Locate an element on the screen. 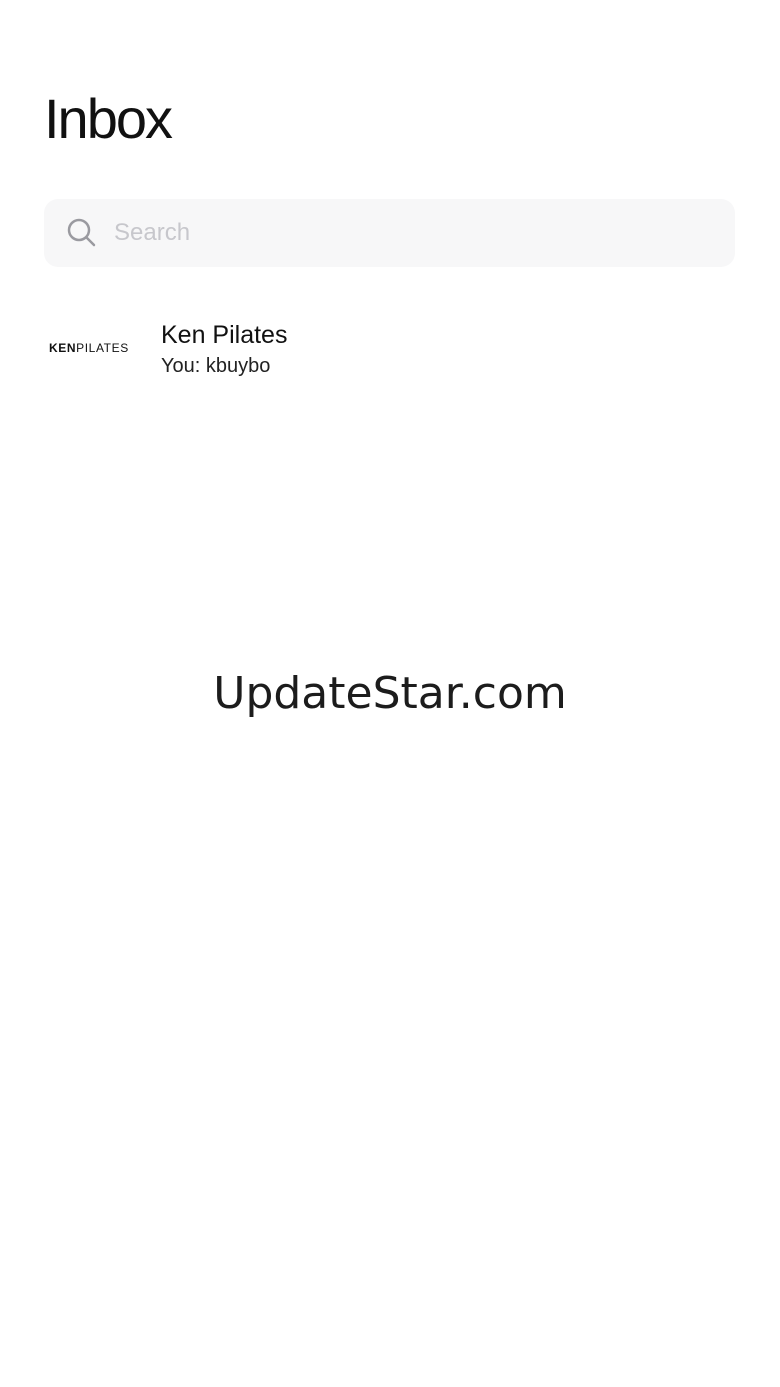 This screenshot has height=1387, width=780. page-title: Inbox is located at coordinates (108, 118).